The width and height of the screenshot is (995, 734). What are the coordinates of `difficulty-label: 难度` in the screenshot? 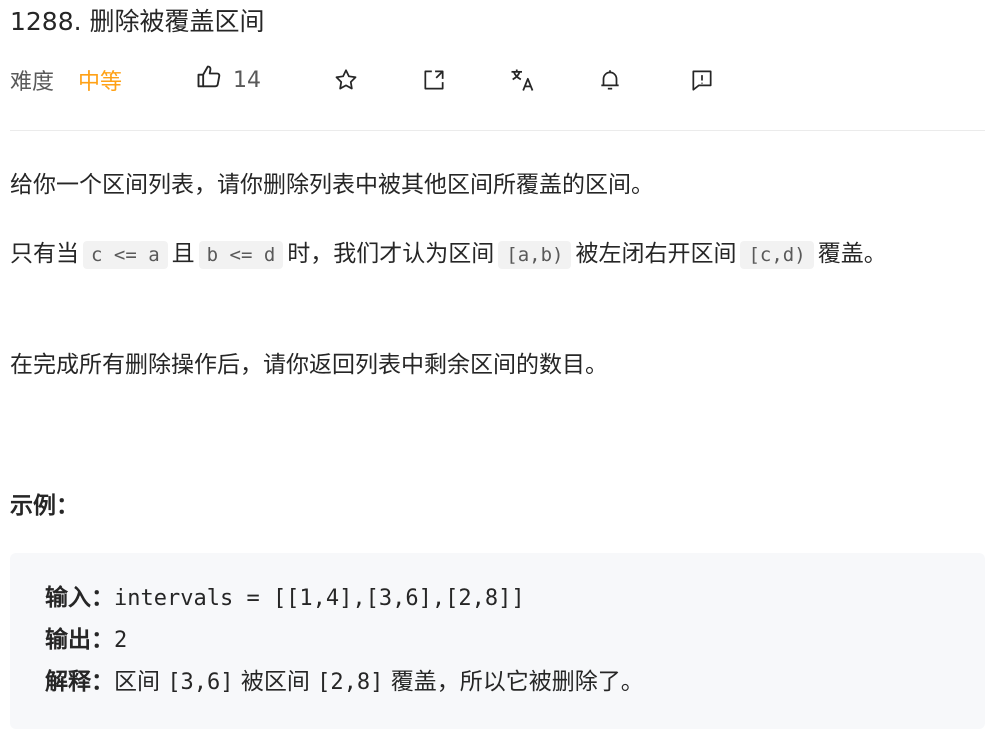 It's located at (32, 82).